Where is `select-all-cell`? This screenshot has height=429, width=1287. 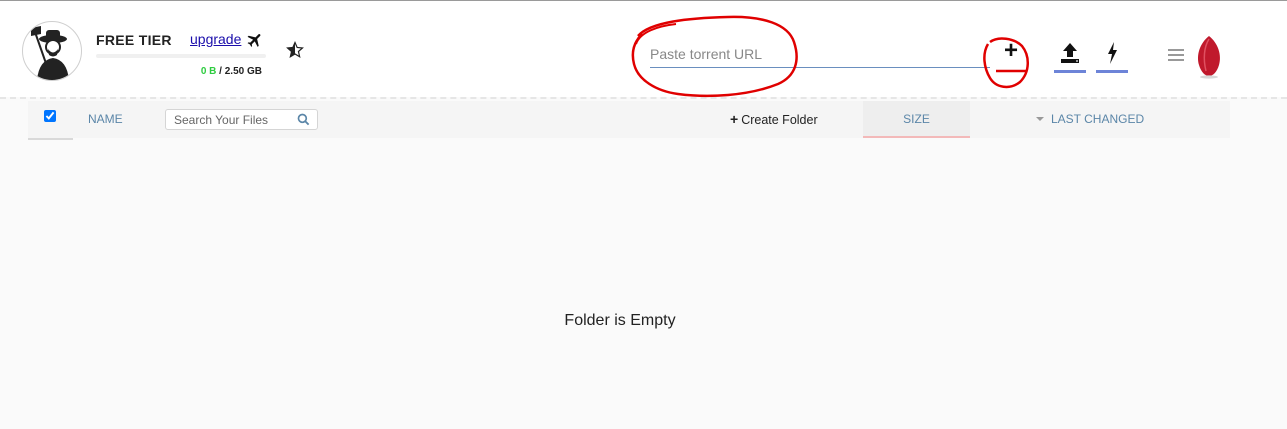
select-all-cell is located at coordinates (50, 120).